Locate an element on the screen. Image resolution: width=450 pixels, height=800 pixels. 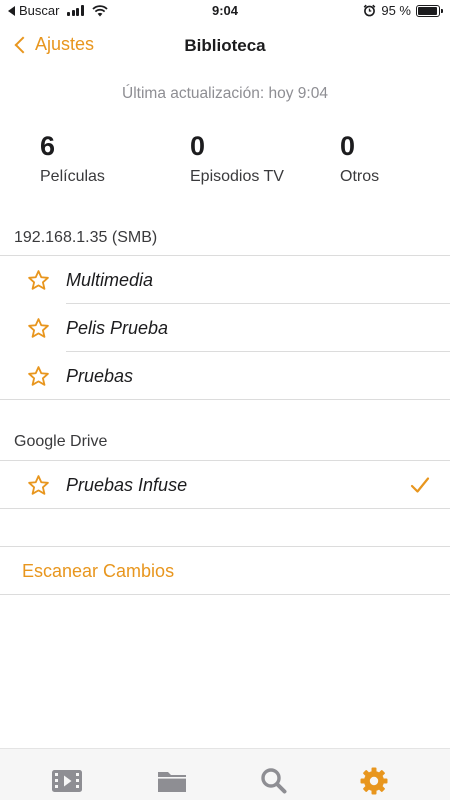
stat-value: 6 is located at coordinates (48, 146).